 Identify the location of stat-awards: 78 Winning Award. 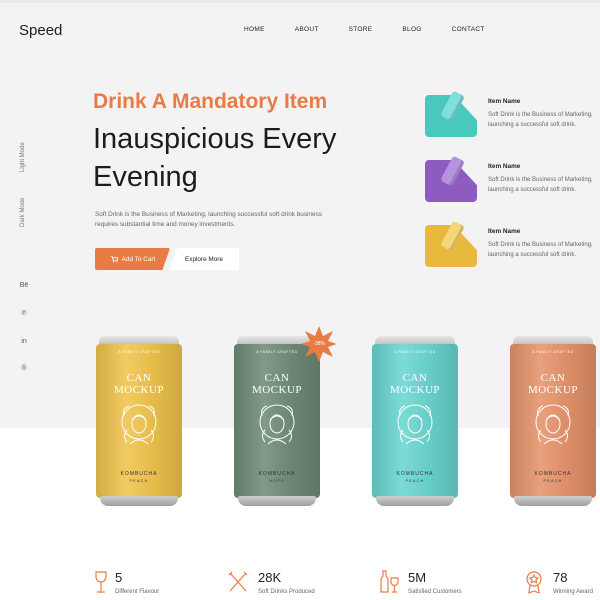
(562, 584).